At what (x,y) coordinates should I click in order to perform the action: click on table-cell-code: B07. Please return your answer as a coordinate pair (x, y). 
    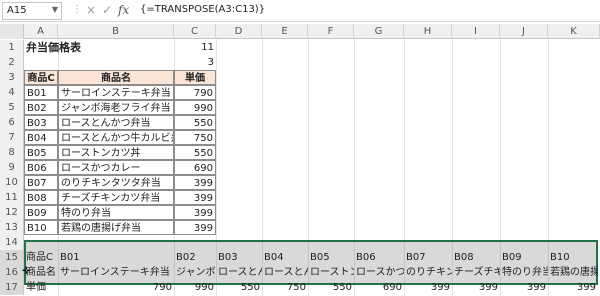
    Looking at the image, I should click on (41, 182).